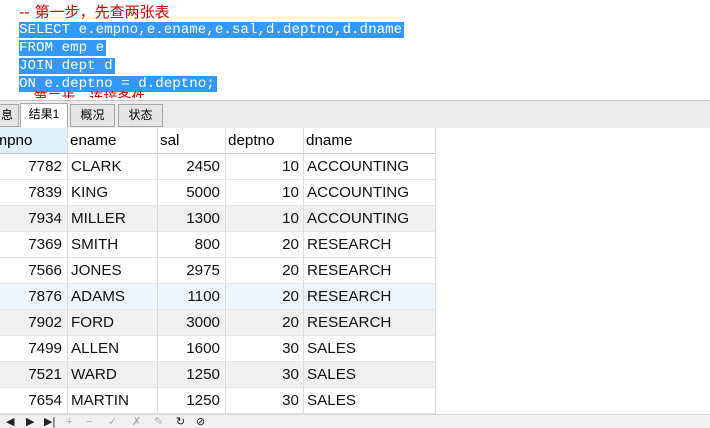 The width and height of the screenshot is (710, 428). I want to click on grid-toolbar: ◀ ▶ ▶| + − ✓ ✗ ✎ ↻ ⊘, so click(355, 421).